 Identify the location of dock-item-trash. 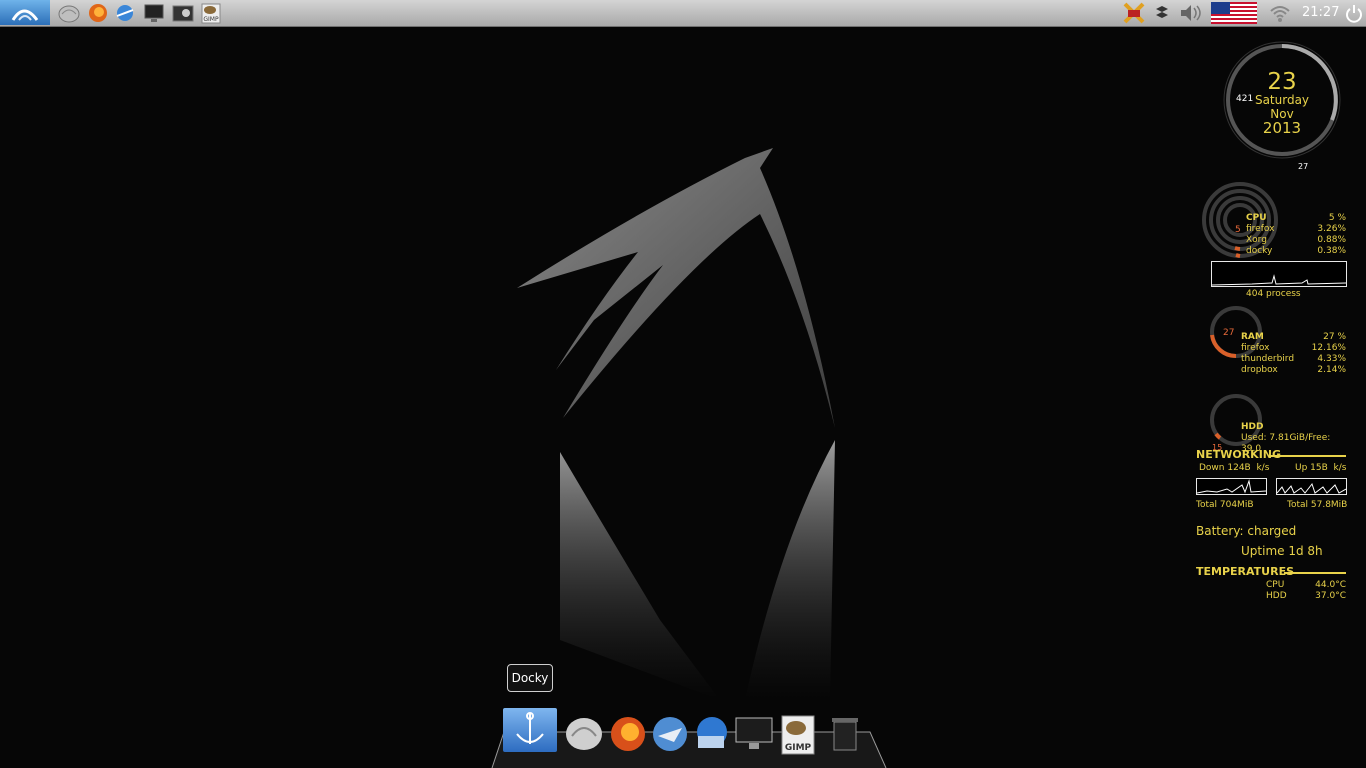
(844, 734).